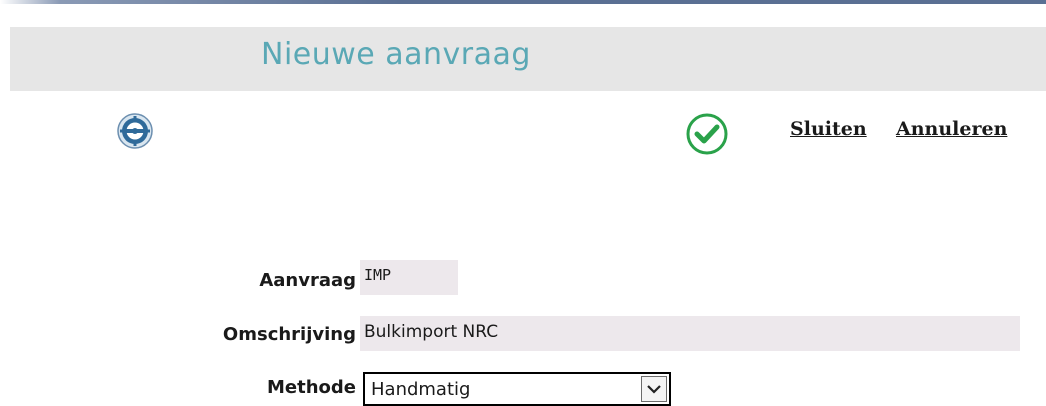 Image resolution: width=1046 pixels, height=406 pixels. Describe the element at coordinates (311, 387) in the screenshot. I see `method-label: Methode` at that location.